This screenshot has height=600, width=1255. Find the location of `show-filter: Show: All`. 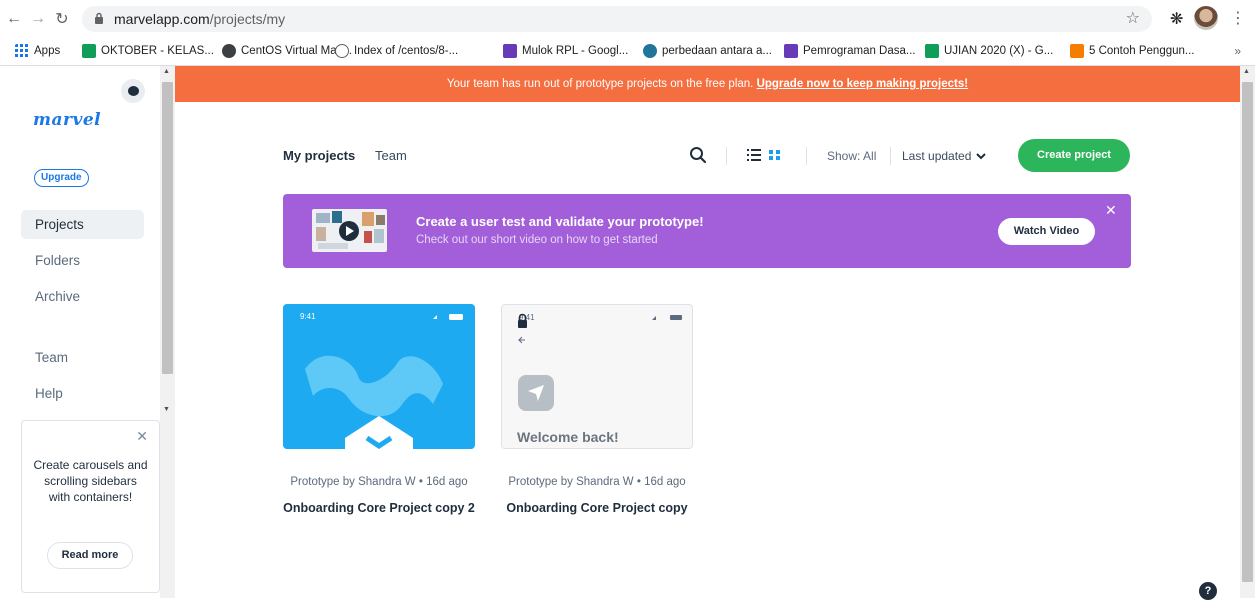

show-filter: Show: All is located at coordinates (851, 156).